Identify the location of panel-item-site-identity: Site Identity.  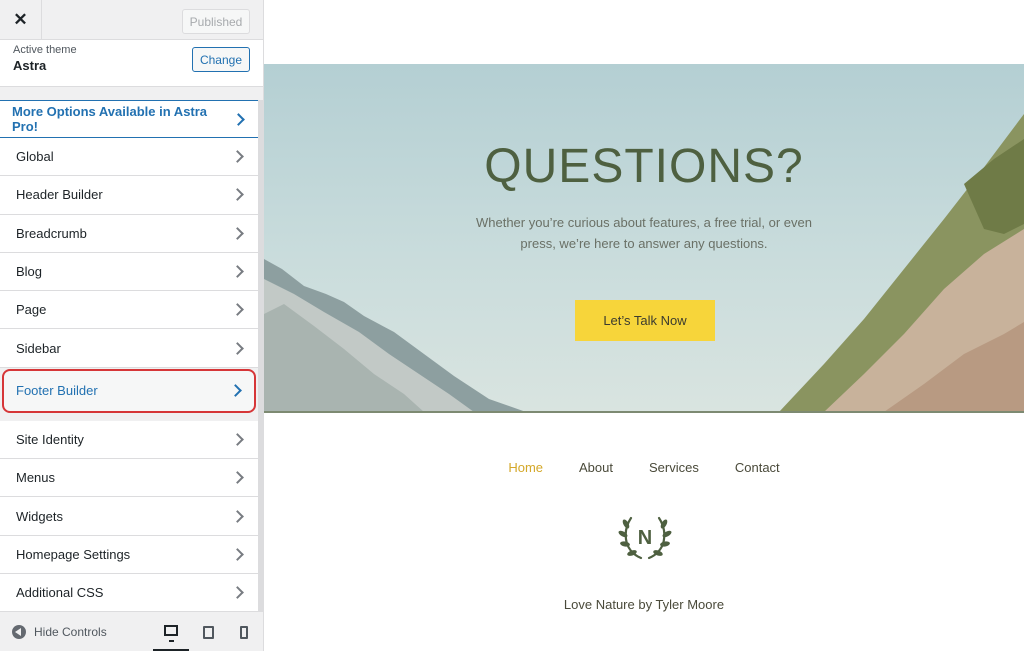
(129, 440).